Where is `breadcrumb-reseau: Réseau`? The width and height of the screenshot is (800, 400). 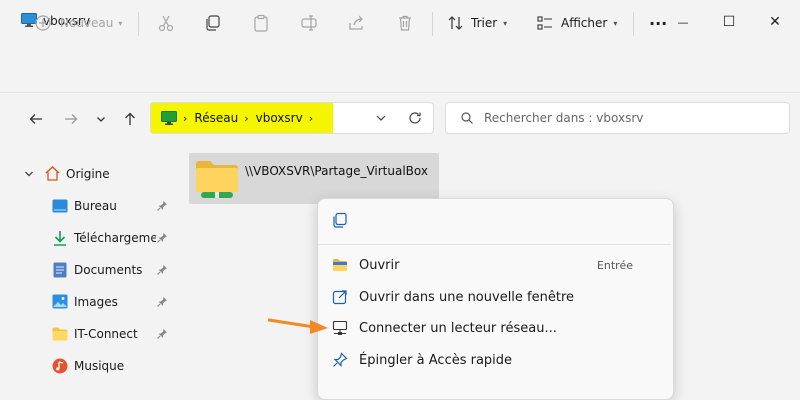
breadcrumb-reseau: Réseau is located at coordinates (216, 118).